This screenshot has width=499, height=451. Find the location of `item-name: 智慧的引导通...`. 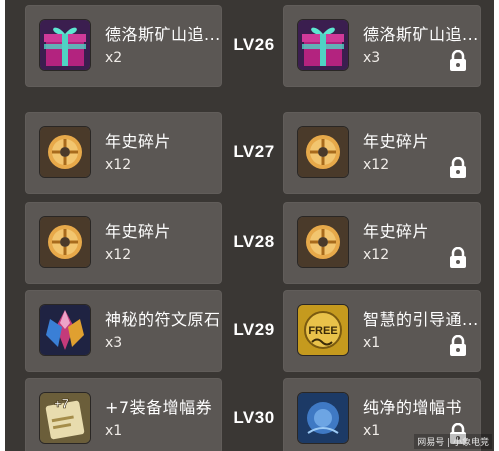

item-name: 智慧的引导通... is located at coordinates (421, 319).